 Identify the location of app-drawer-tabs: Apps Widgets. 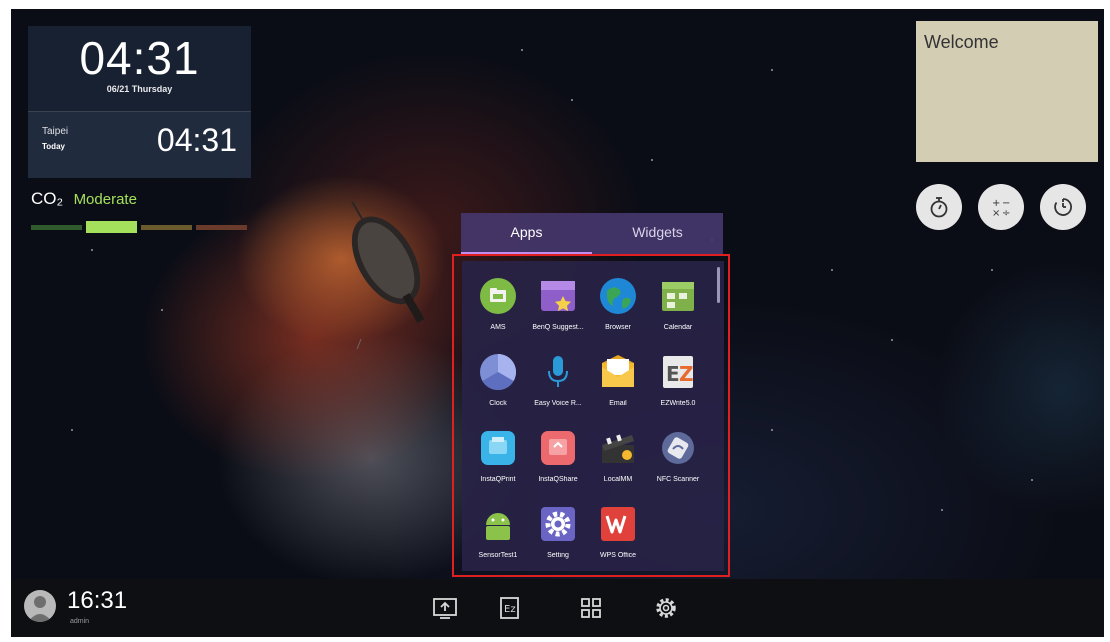
(592, 234).